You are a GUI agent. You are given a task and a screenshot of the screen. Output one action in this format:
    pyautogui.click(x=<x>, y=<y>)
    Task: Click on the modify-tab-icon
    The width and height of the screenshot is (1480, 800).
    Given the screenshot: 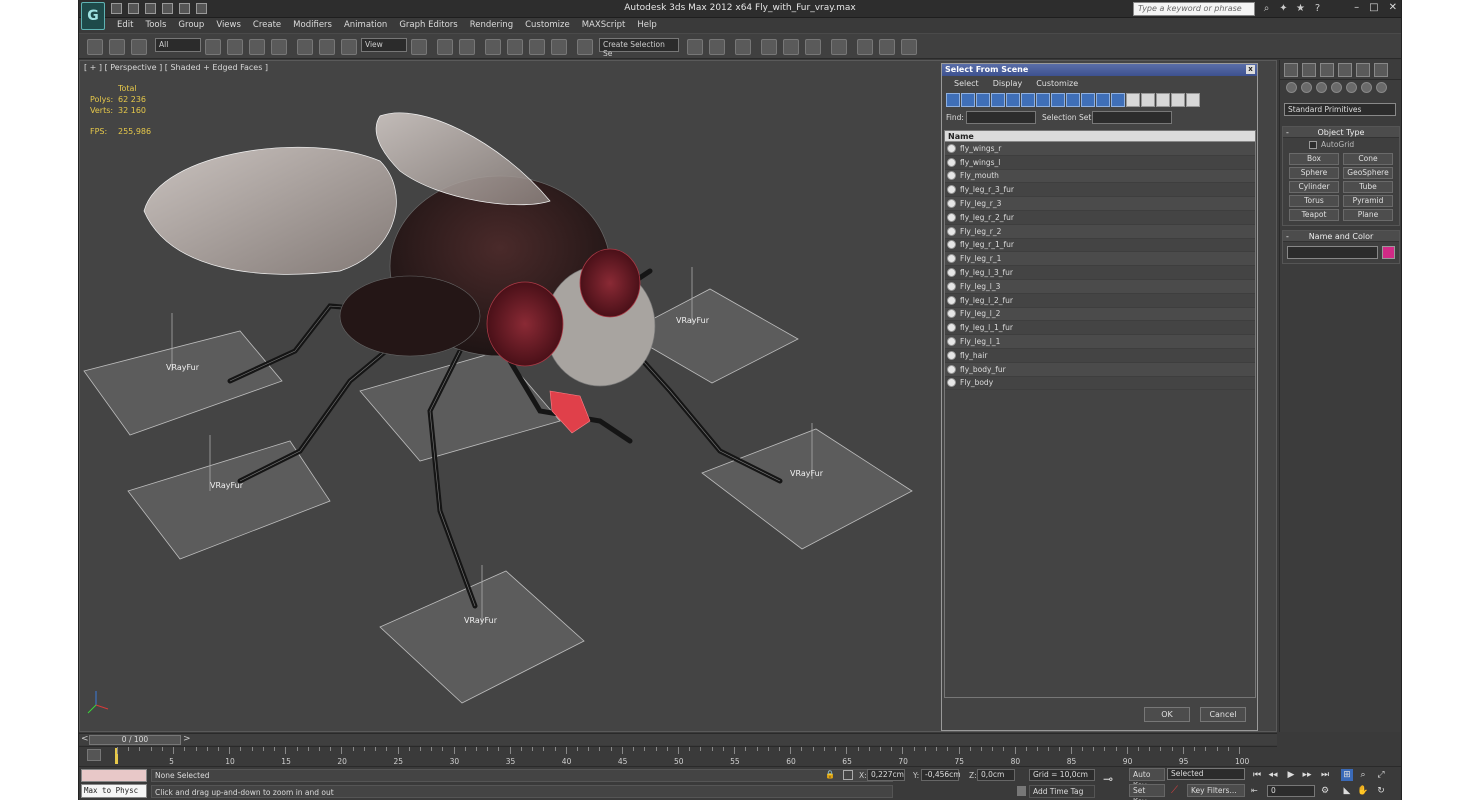 What is the action you would take?
    pyautogui.click(x=1309, y=70)
    